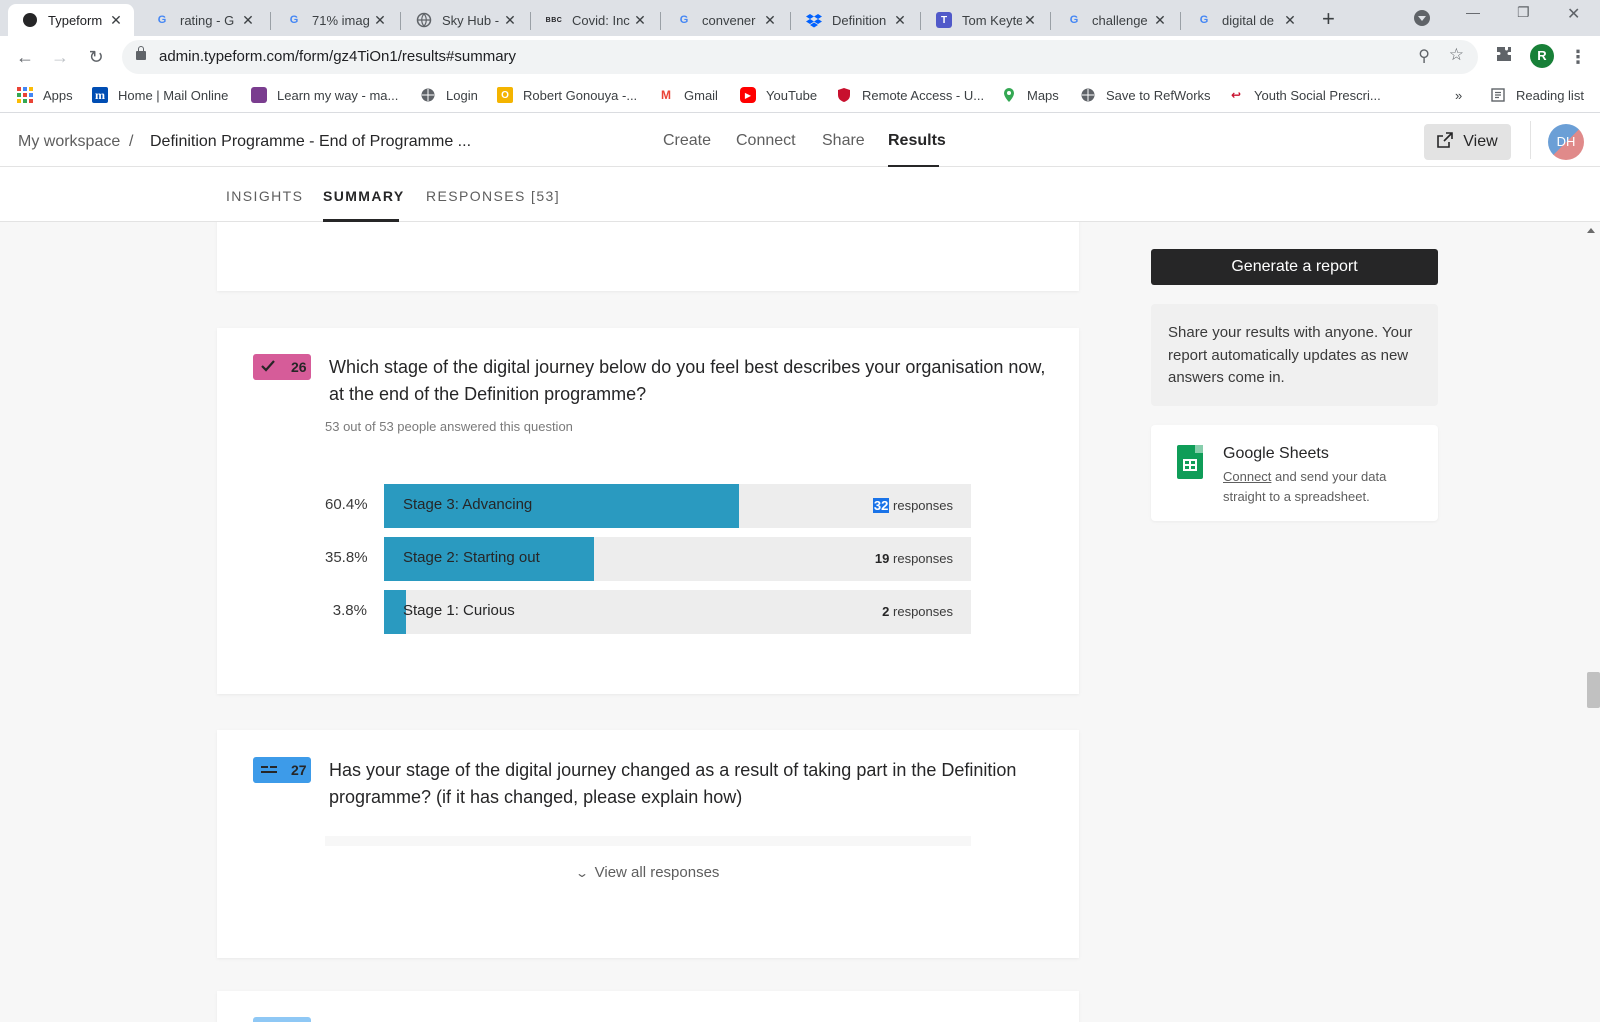 This screenshot has height=1022, width=1600. Describe the element at coordinates (1473, 12) in the screenshot. I see `minimize-icon: —` at that location.